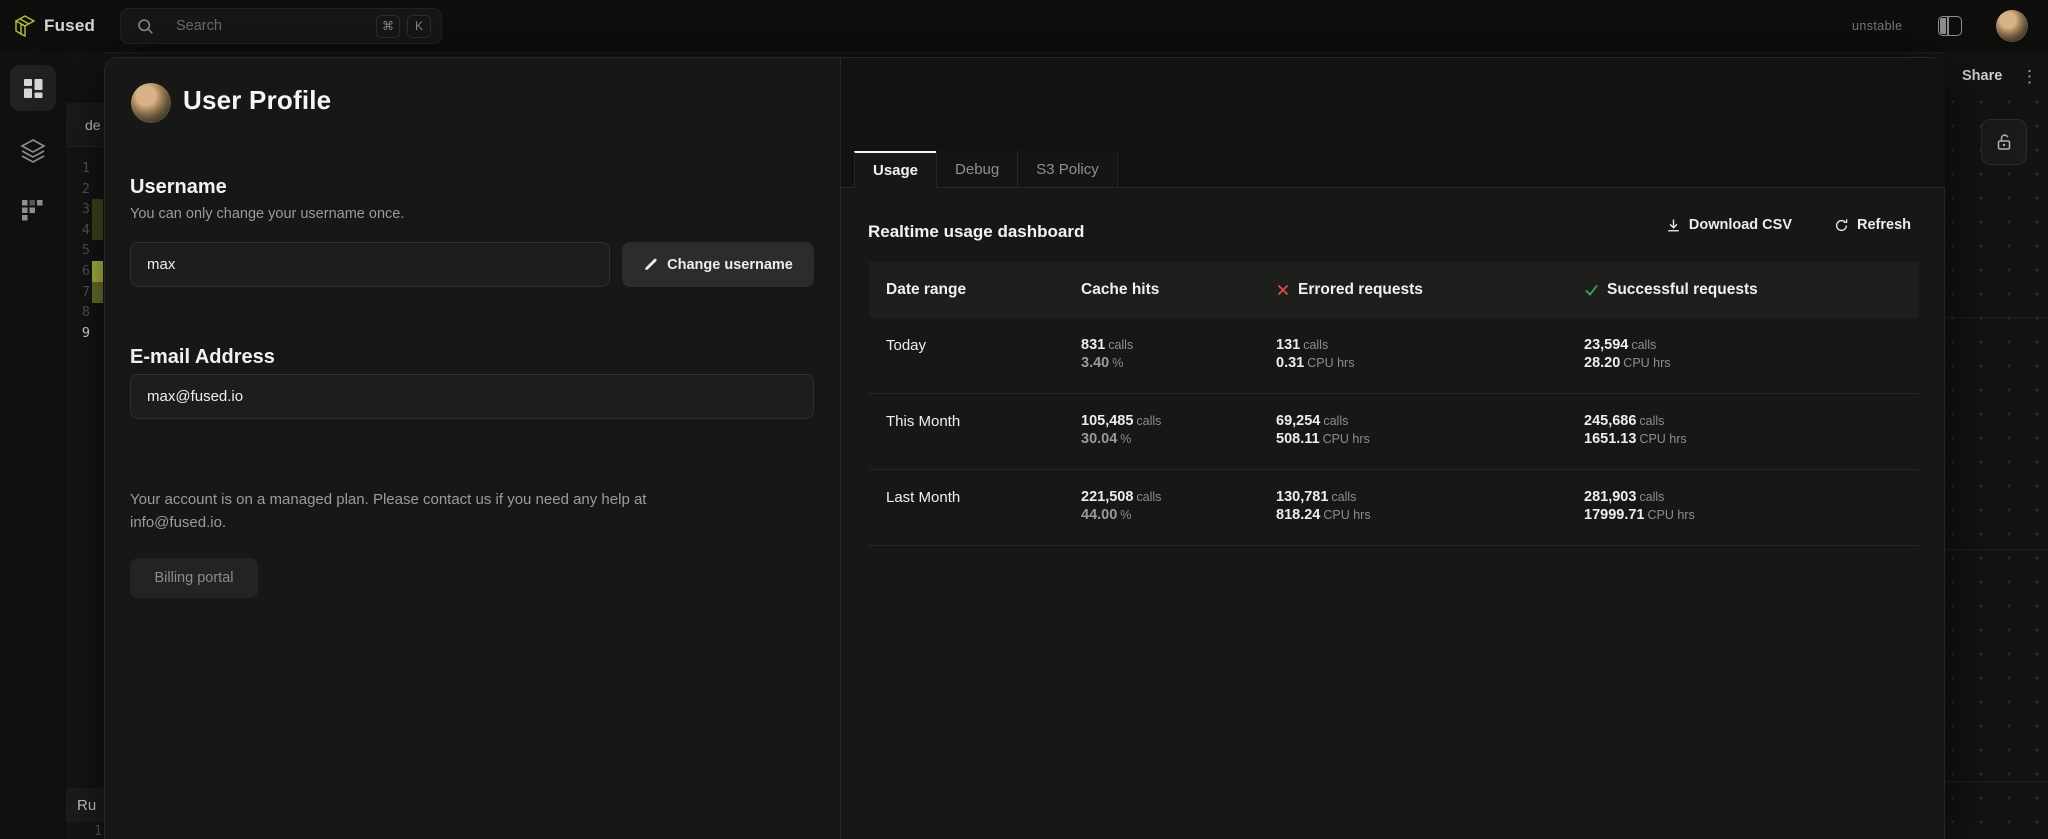 The height and width of the screenshot is (839, 2048). Describe the element at coordinates (976, 231) in the screenshot. I see `dashboard-title: Realtime usage dashboard` at that location.